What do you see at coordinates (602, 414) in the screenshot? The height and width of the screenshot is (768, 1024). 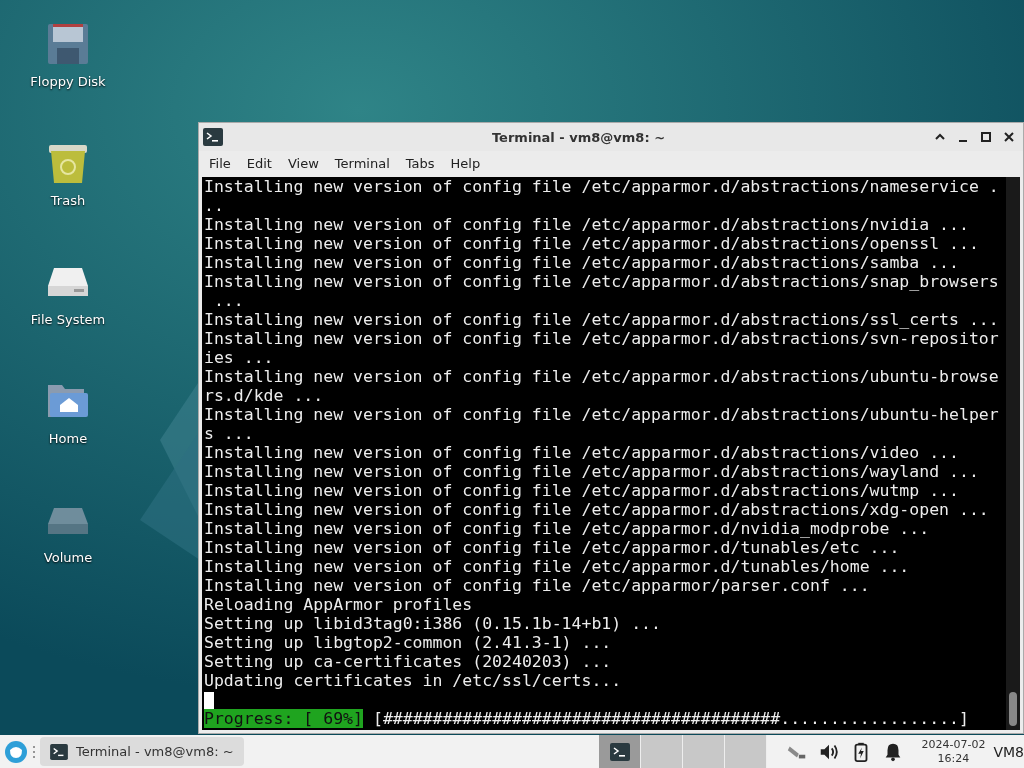 I see `terminal-line: Installing new version of config file /etc/apparmor.d/abstractions/ubuntu-helper` at bounding box center [602, 414].